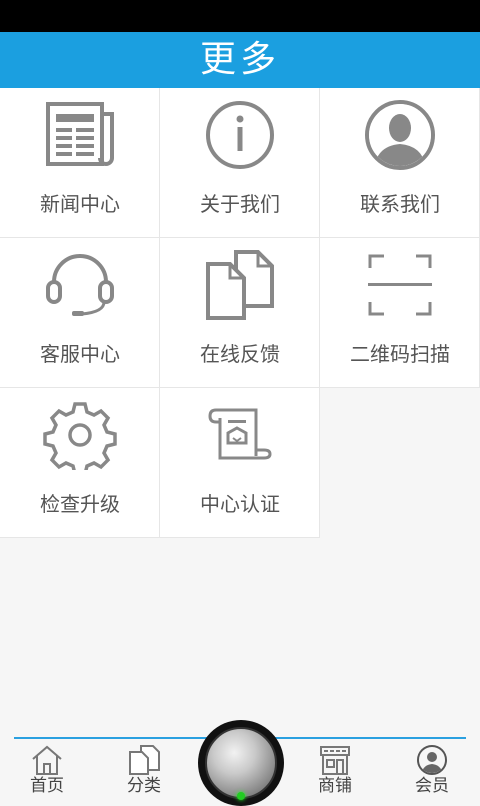 This screenshot has height=806, width=480. I want to click on menu-item-about-us: 关于我们, so click(240, 163).